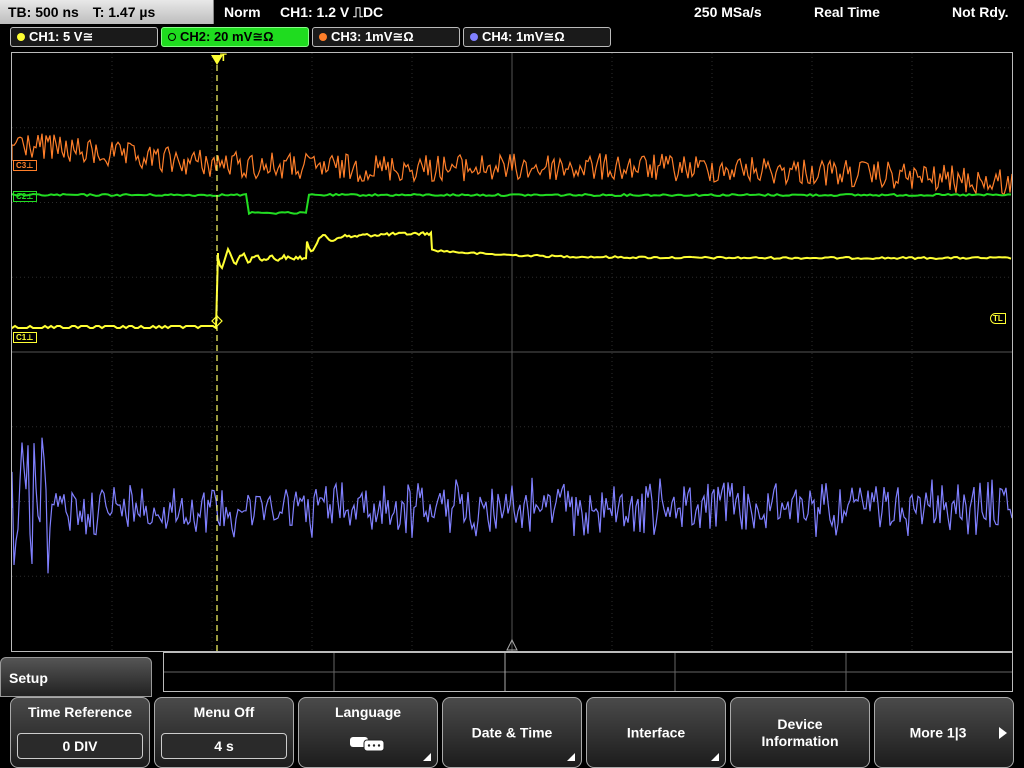 The image size is (1024, 768). I want to click on channel-1-tab: CH1: 5 V≅, so click(84, 37).